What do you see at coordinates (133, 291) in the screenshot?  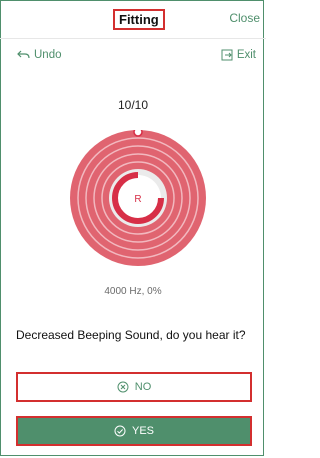 I see `frequency-reading: 4000 Hz, 0%` at bounding box center [133, 291].